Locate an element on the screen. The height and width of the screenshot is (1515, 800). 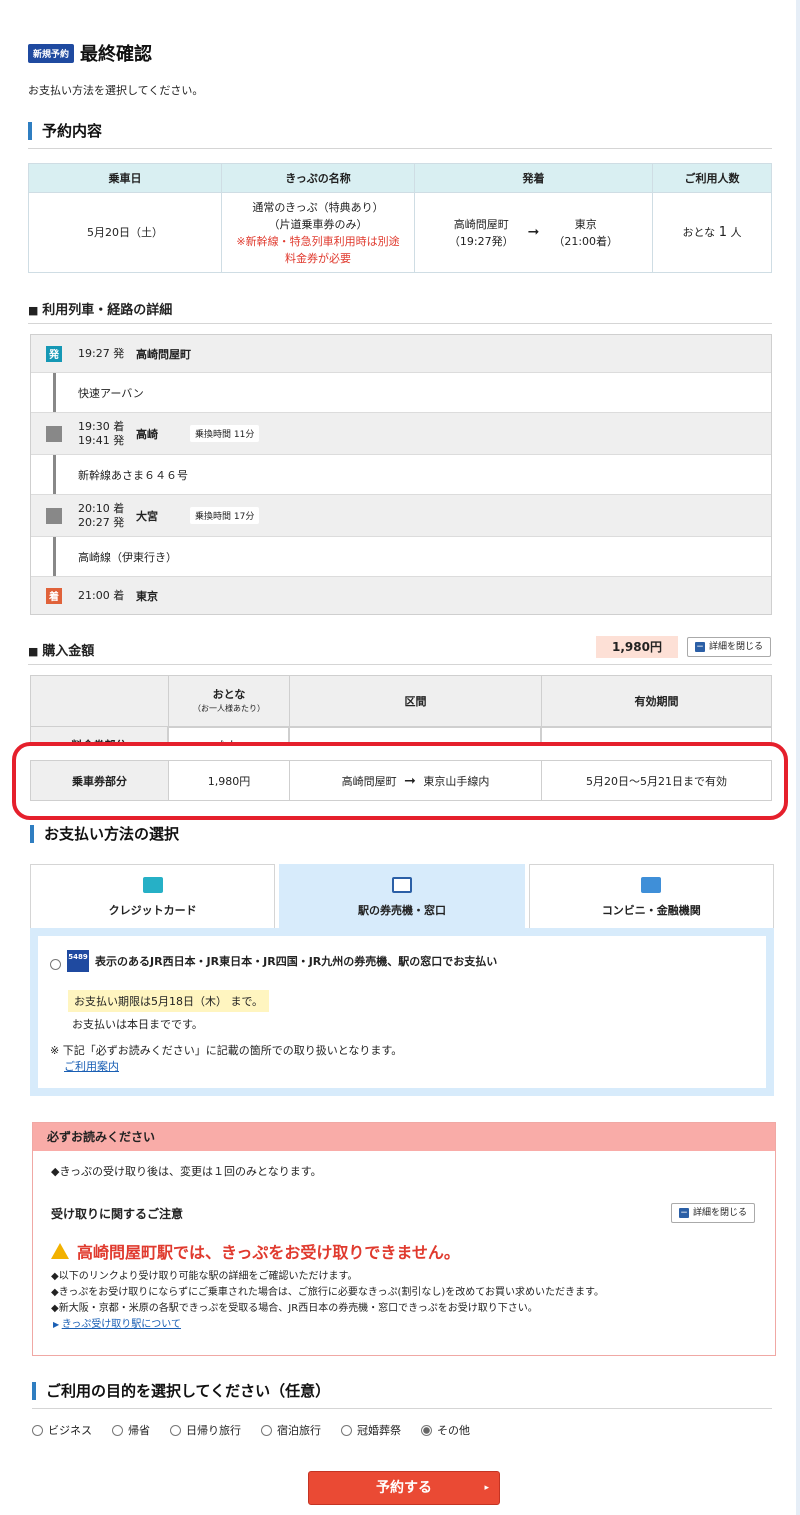
notice-subtitle: 受け取りに関するご注意 is located at coordinates (117, 1214).